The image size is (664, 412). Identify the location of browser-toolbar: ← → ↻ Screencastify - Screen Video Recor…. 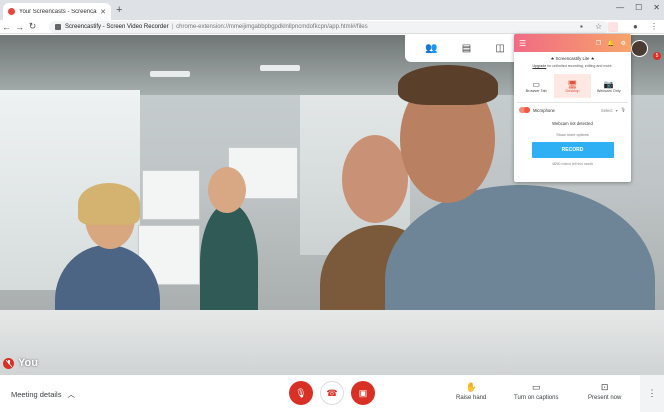
(332, 27).